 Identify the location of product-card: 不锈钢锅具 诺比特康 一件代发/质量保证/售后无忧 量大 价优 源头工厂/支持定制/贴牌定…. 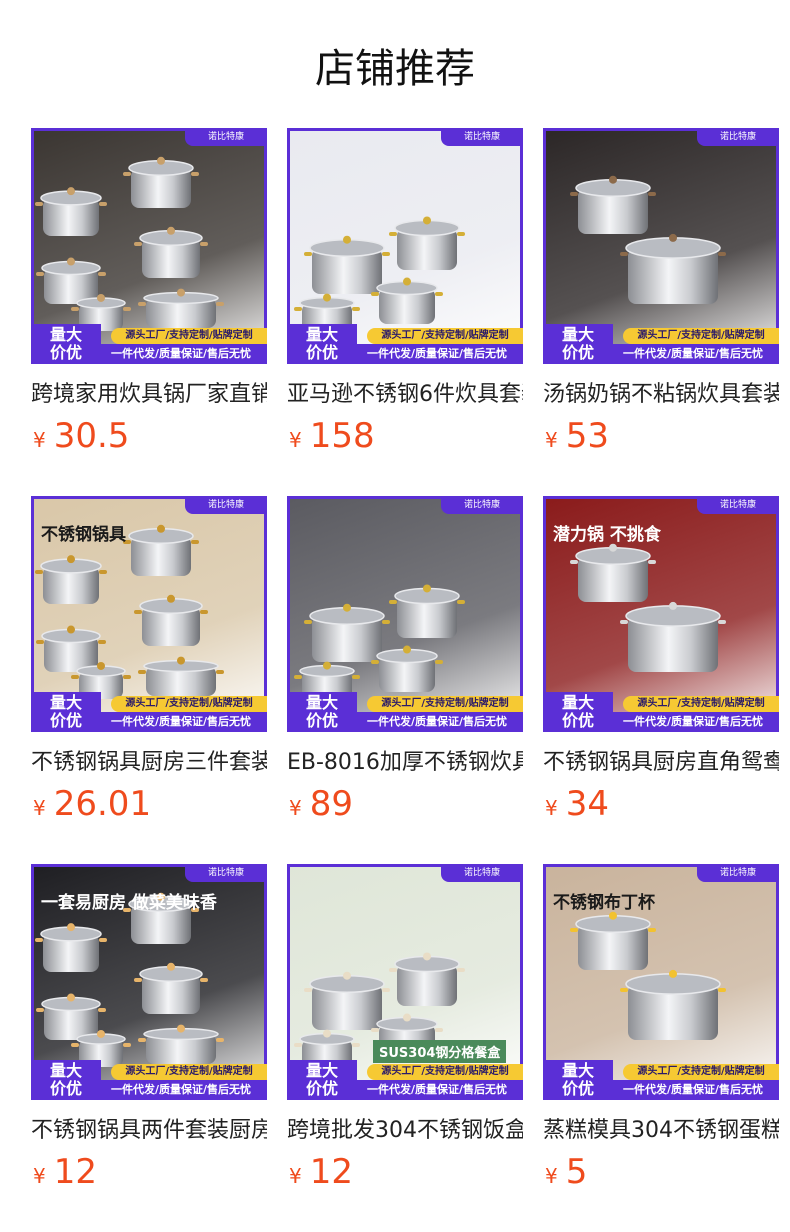
(149, 661).